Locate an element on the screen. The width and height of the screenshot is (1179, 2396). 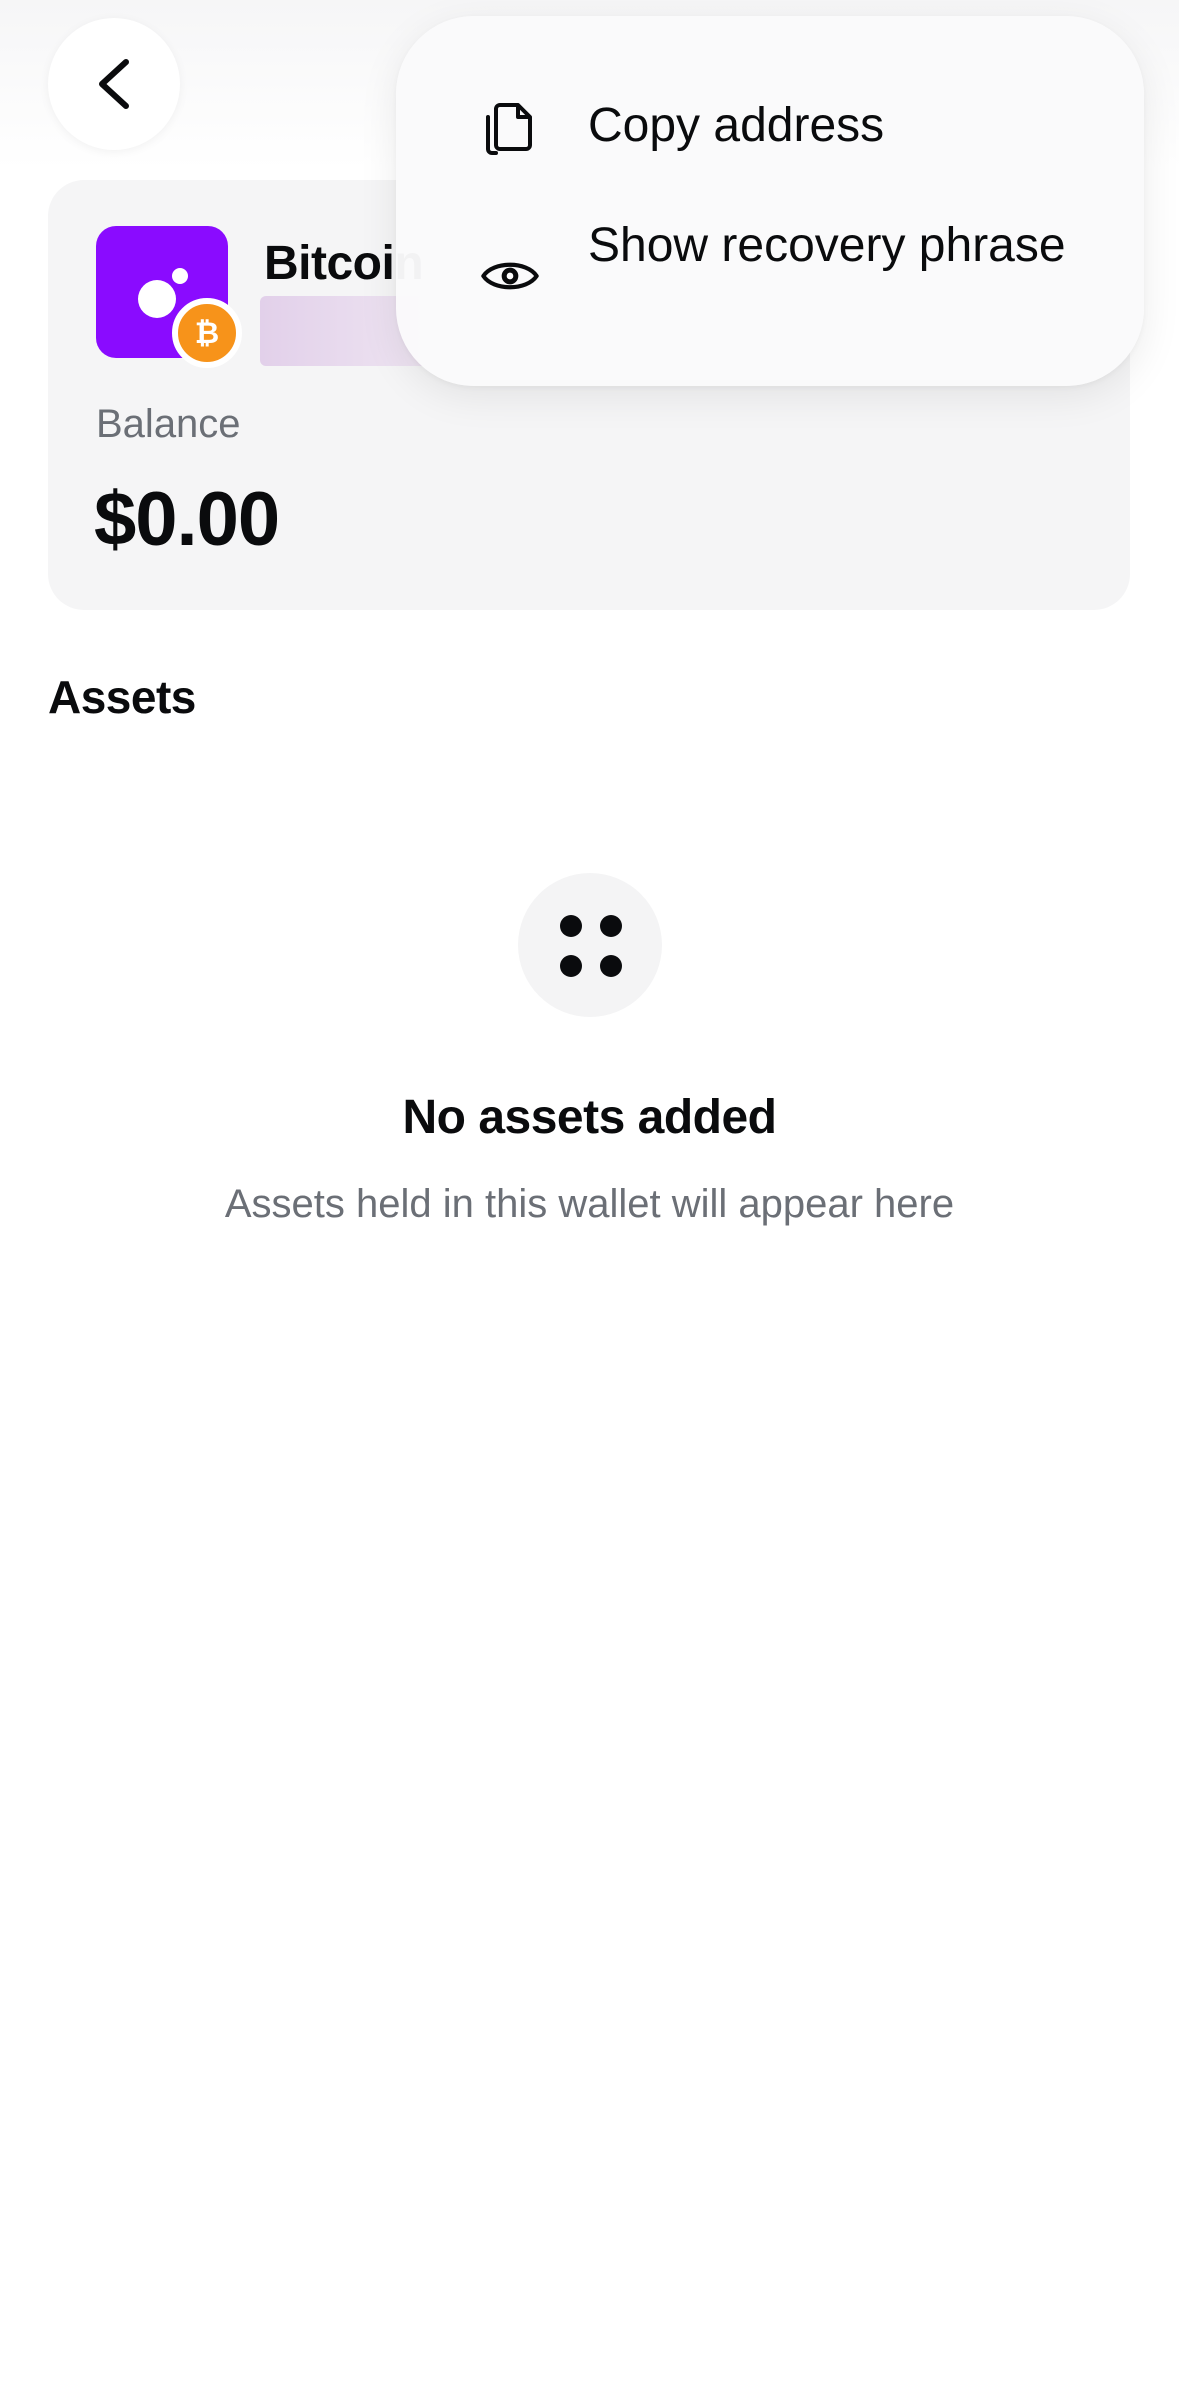
chevron-left-icon is located at coordinates (114, 84).